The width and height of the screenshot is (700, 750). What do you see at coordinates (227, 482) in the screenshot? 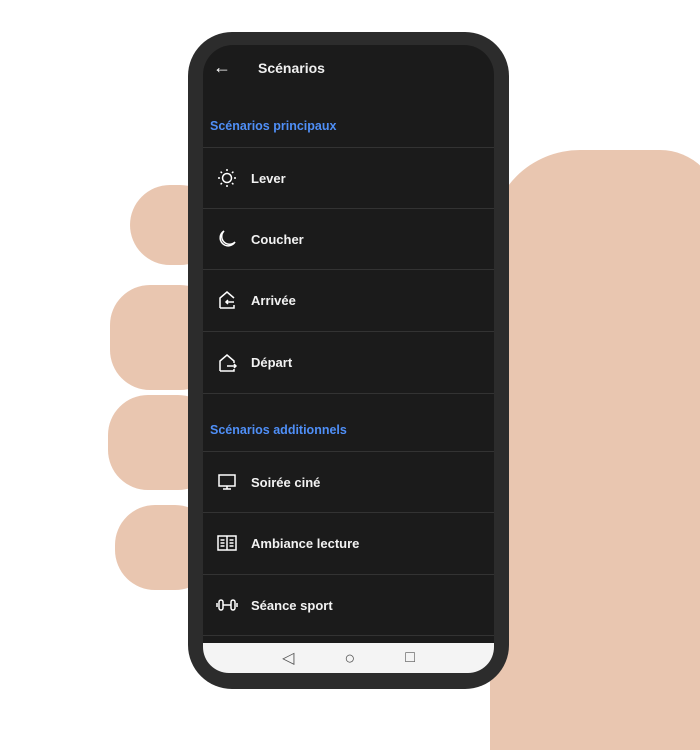
I see `monitor-icon` at bounding box center [227, 482].